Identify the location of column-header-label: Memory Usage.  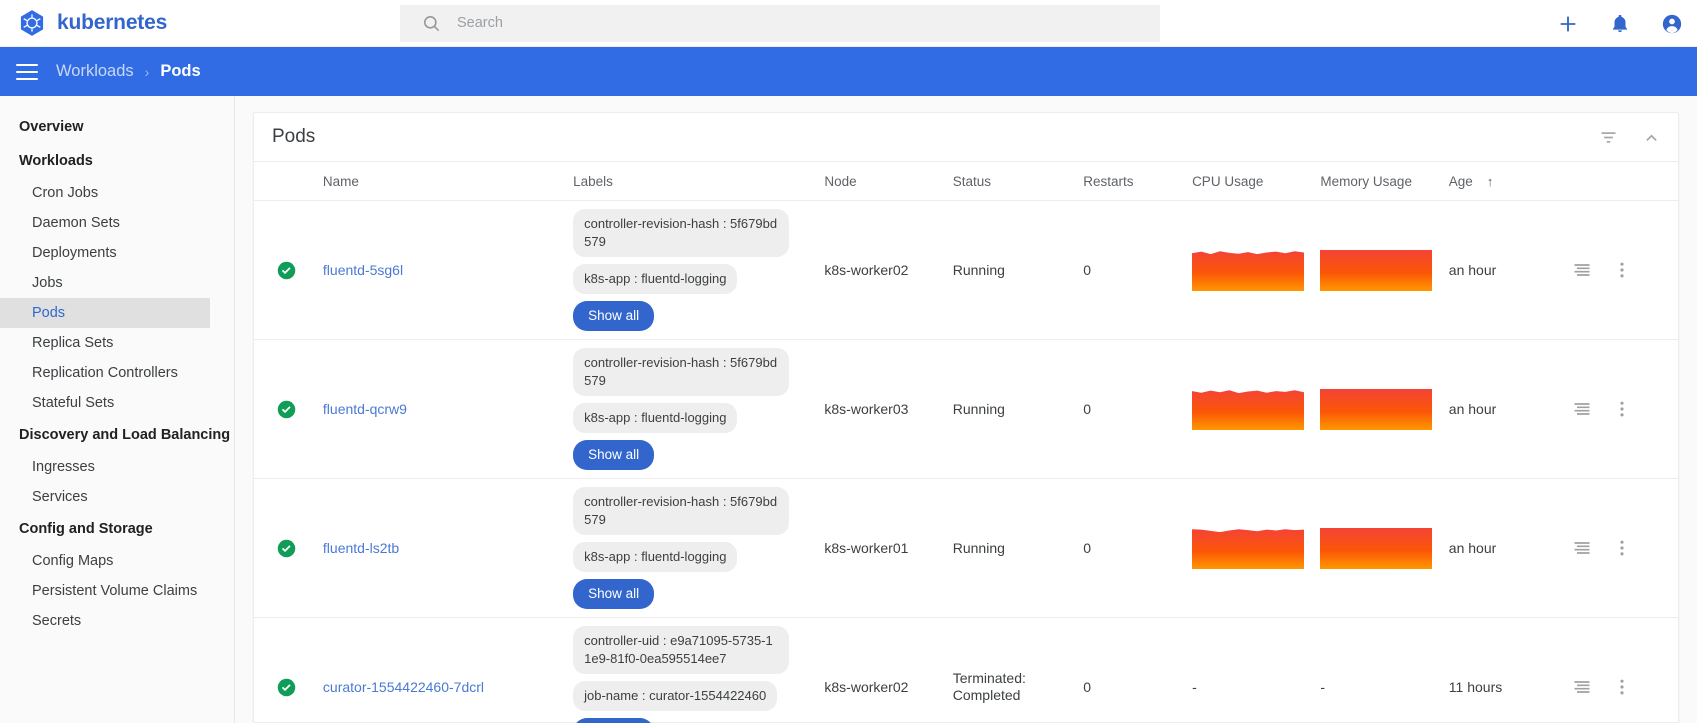
(1366, 181).